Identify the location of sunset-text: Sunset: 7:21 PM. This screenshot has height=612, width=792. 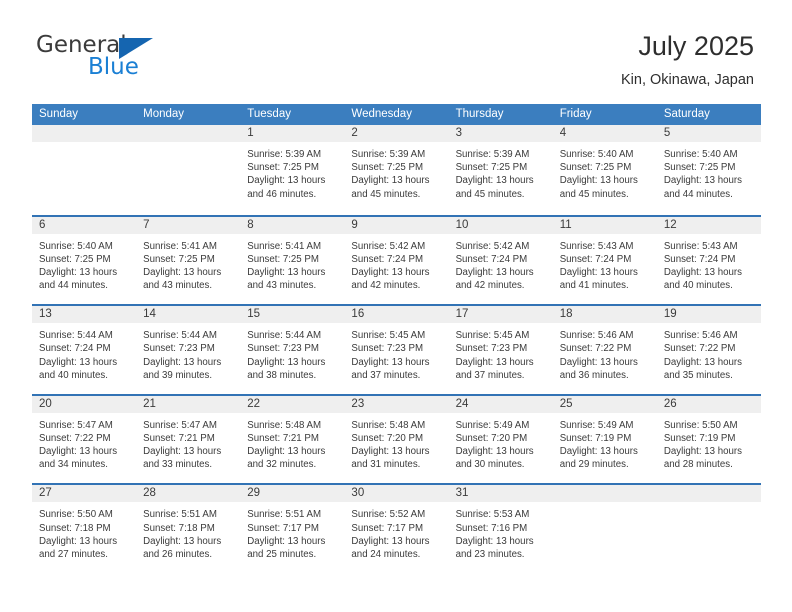
(283, 438).